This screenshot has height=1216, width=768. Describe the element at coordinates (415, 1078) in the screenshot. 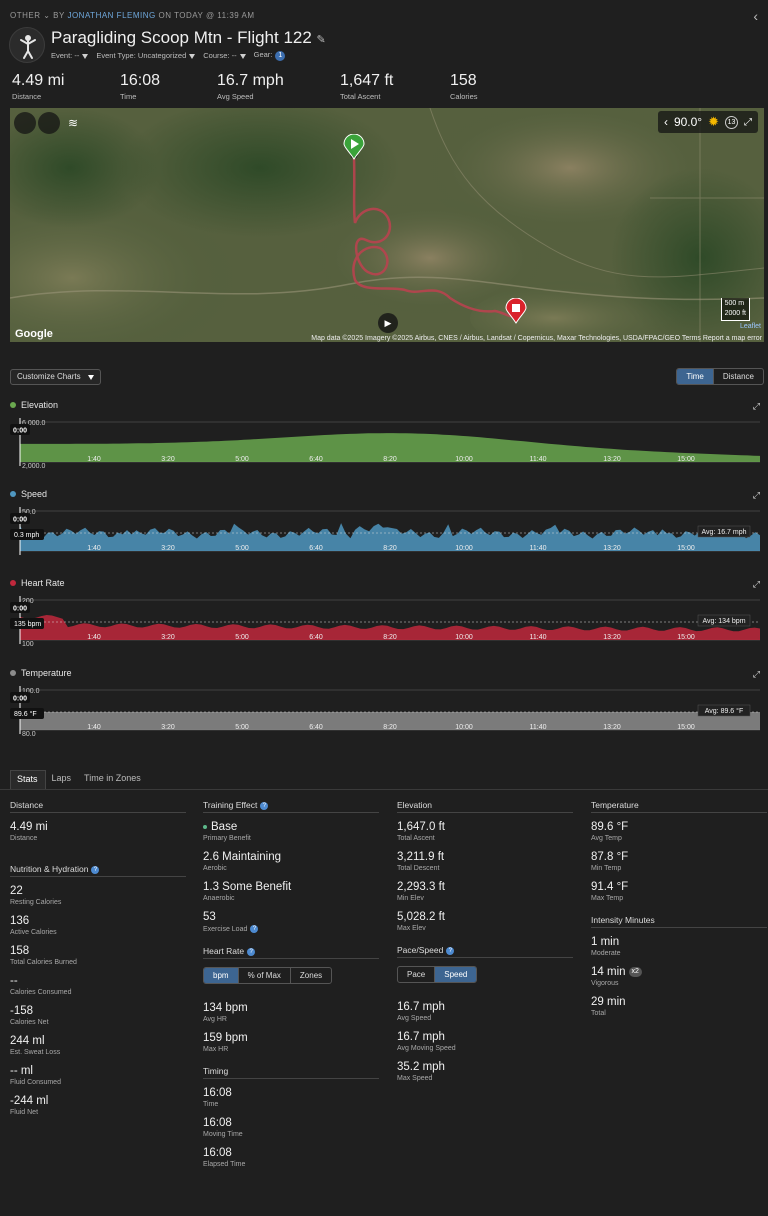

I see `stat-label: Max Speed` at that location.